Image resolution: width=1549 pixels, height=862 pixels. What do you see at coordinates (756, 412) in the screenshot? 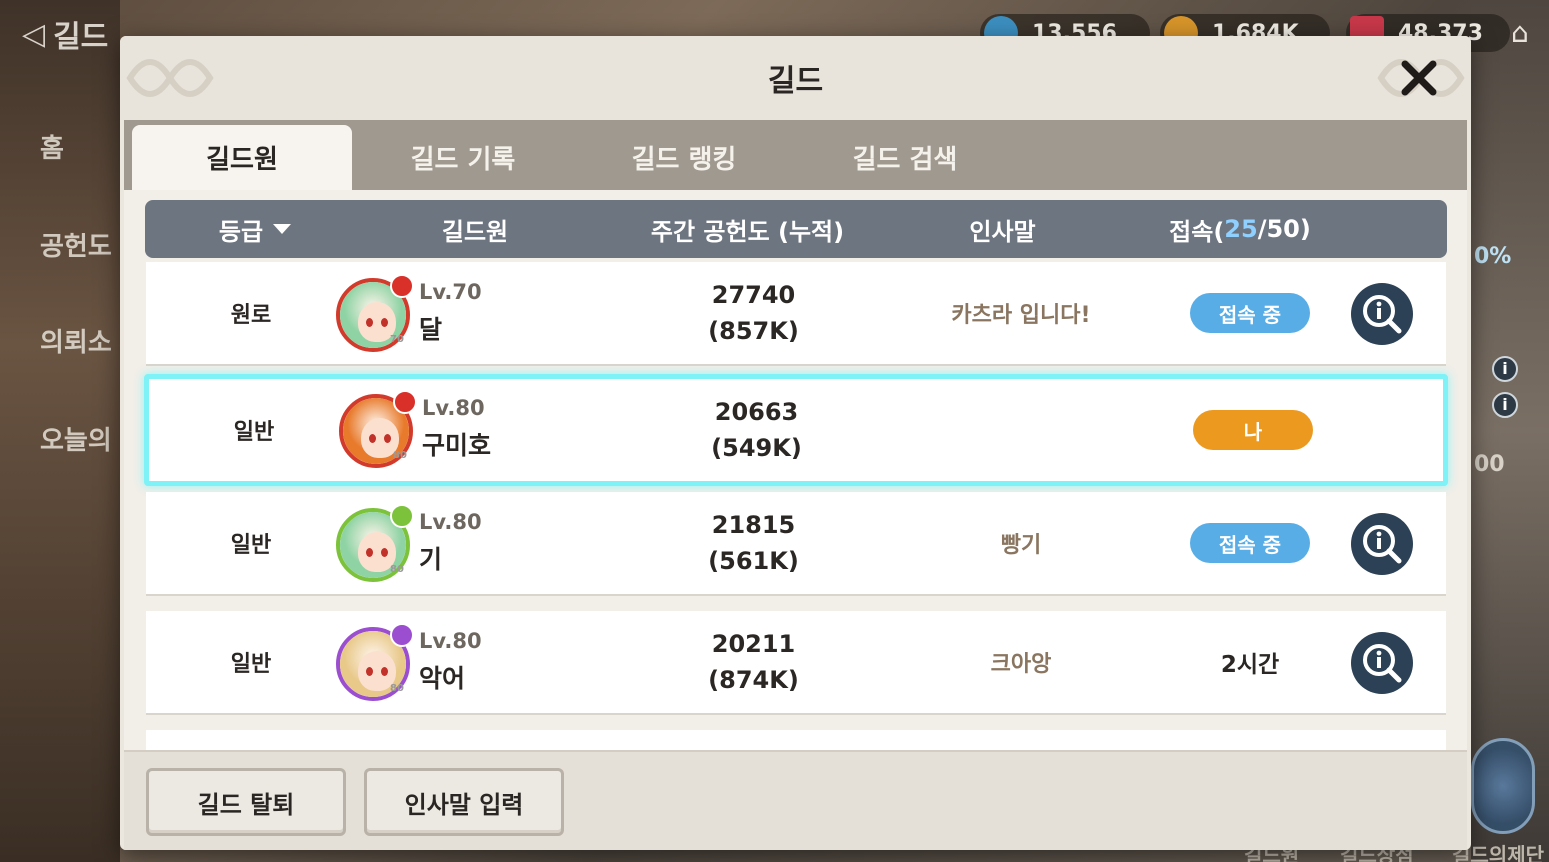
I see `weekly-contribution: 20663` at bounding box center [756, 412].